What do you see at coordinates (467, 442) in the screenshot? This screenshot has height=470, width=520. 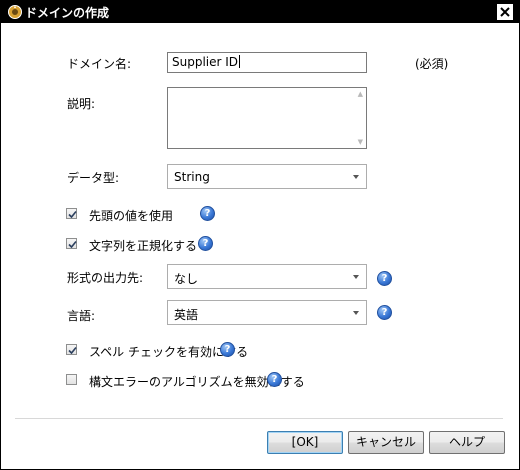 I see `help-button: ヘルプ` at bounding box center [467, 442].